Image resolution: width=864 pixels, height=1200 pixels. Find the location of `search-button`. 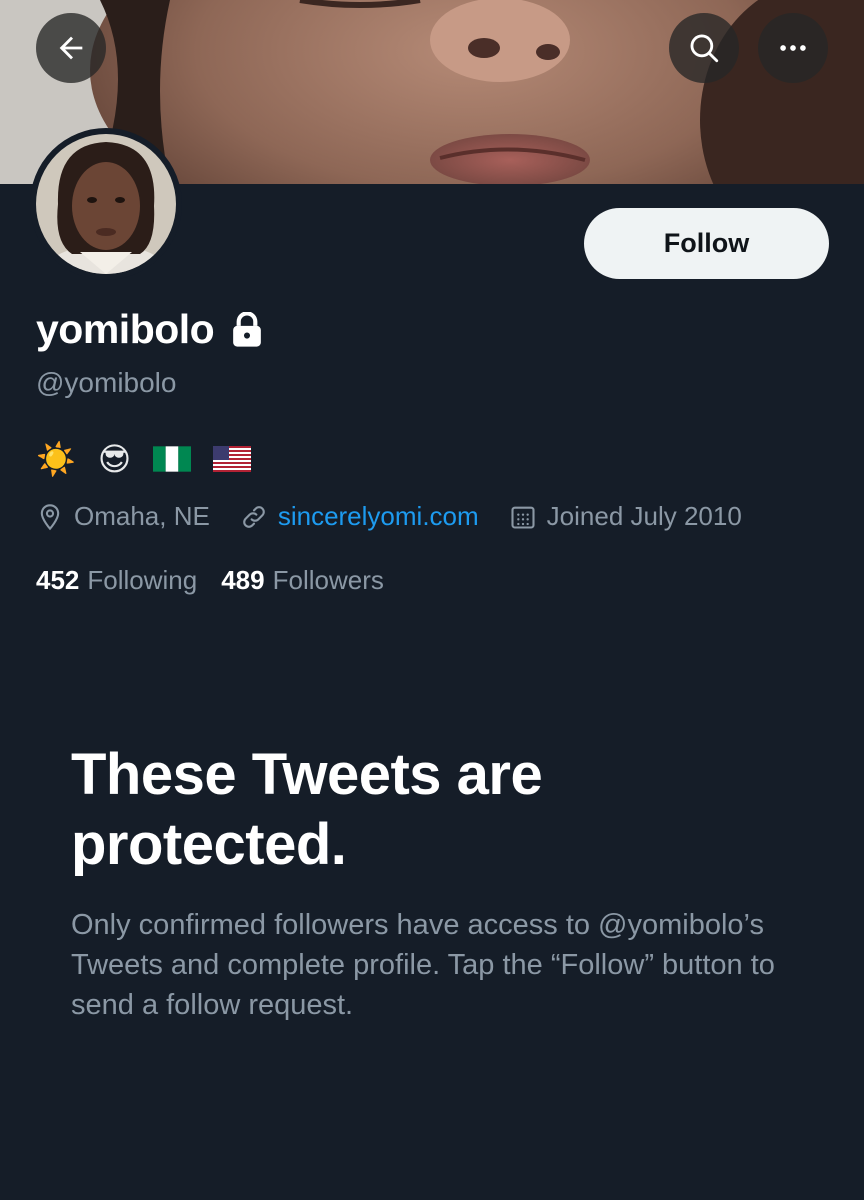

search-button is located at coordinates (704, 48).